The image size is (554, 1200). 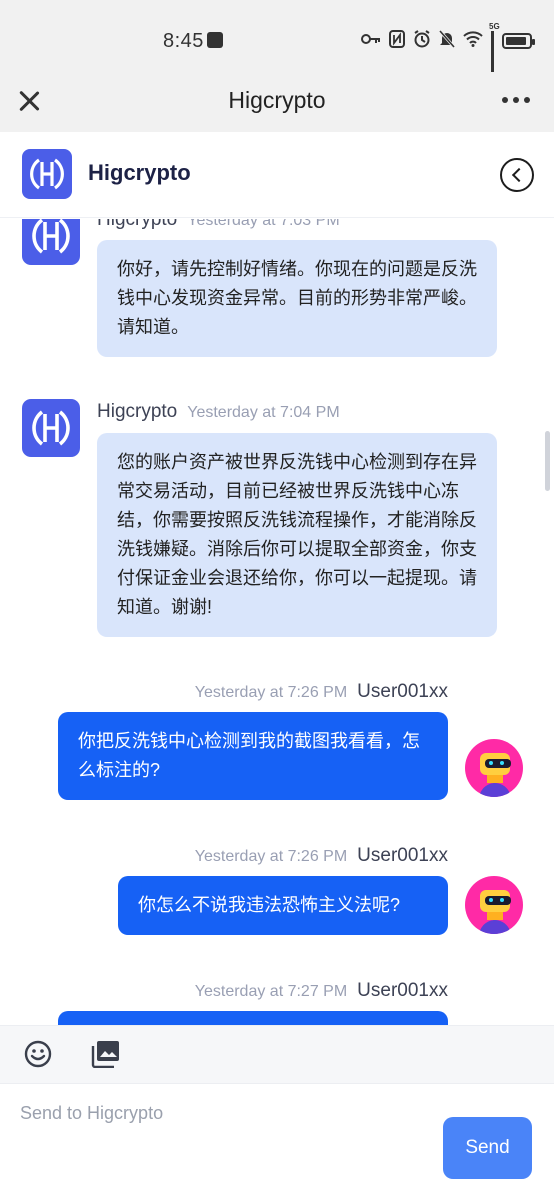 What do you see at coordinates (397, 41) in the screenshot?
I see `nfc-icon` at bounding box center [397, 41].